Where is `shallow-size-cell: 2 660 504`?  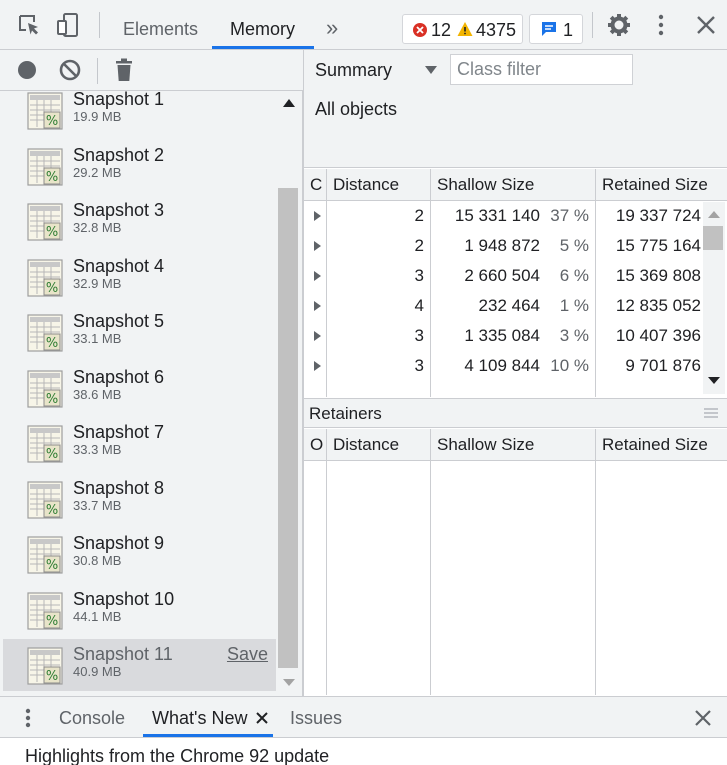 shallow-size-cell: 2 660 504 is located at coordinates (502, 275).